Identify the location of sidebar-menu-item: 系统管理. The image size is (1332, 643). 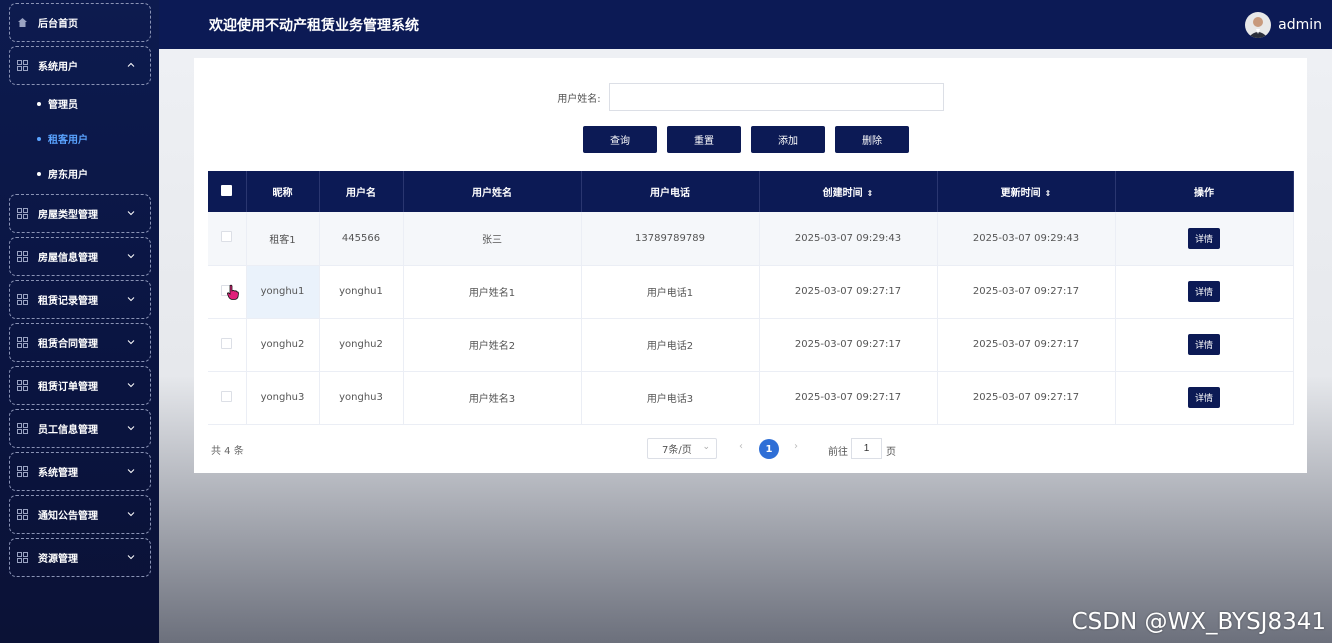
(80, 471).